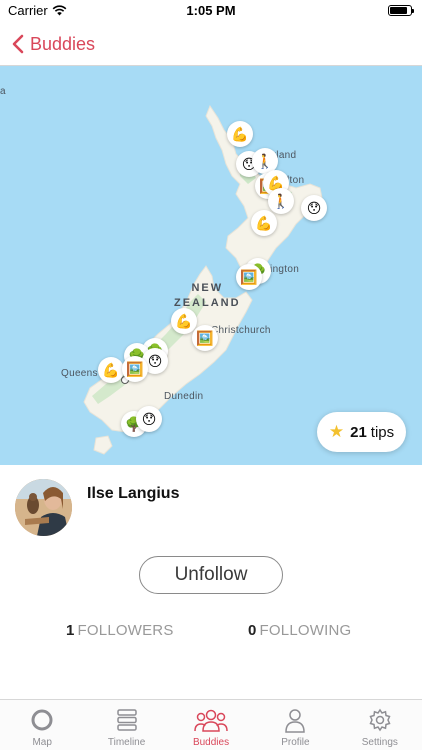  I want to click on person-icon, so click(295, 721).